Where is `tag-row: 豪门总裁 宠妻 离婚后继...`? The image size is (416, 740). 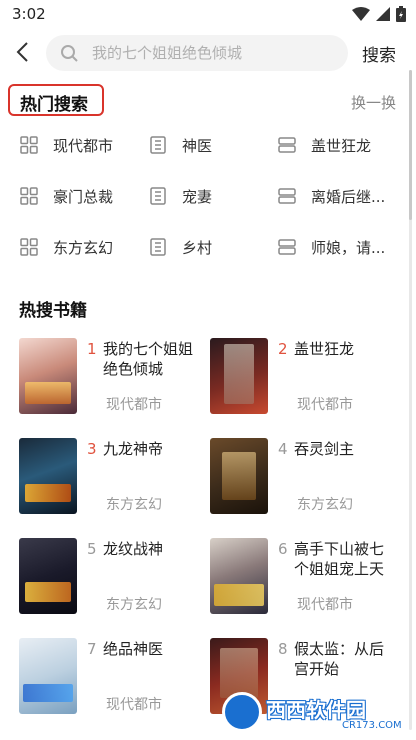 tag-row: 豪门总裁 宠妻 离婚后继... is located at coordinates (208, 198).